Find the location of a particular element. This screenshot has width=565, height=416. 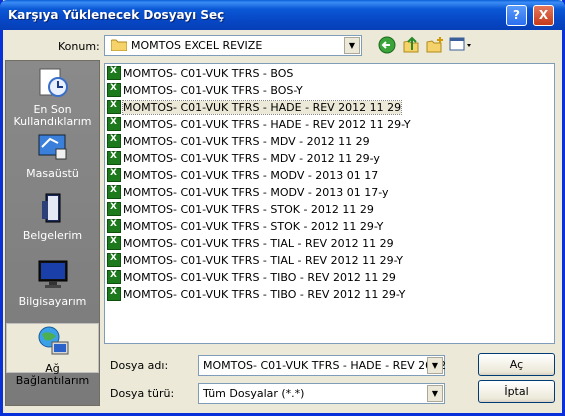

filename-label: Dosya adı: is located at coordinates (139, 365).